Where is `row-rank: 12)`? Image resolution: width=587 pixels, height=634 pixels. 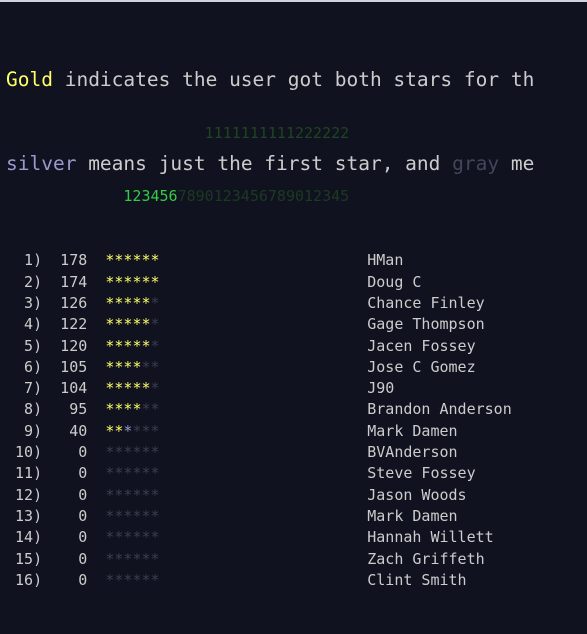 row-rank: 12) is located at coordinates (24, 494).